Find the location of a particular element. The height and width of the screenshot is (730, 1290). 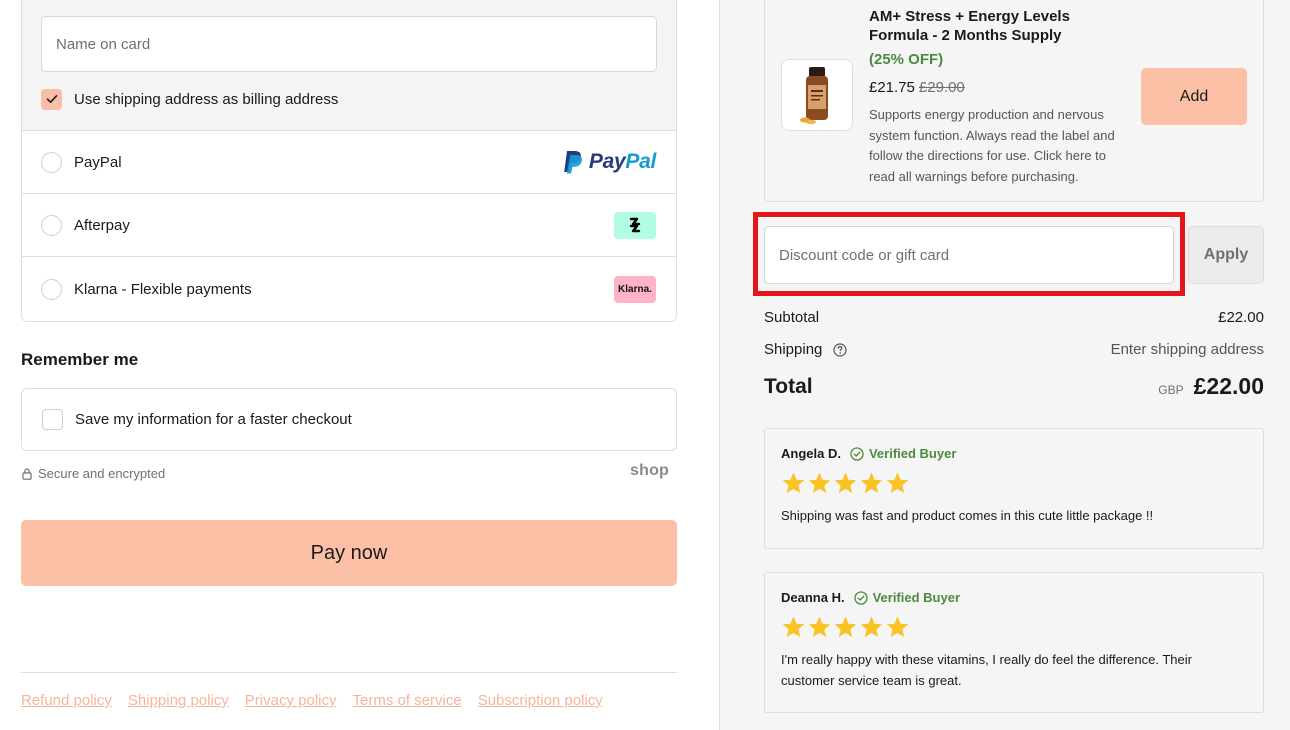

subtotal-value: £22.00 is located at coordinates (1241, 317).